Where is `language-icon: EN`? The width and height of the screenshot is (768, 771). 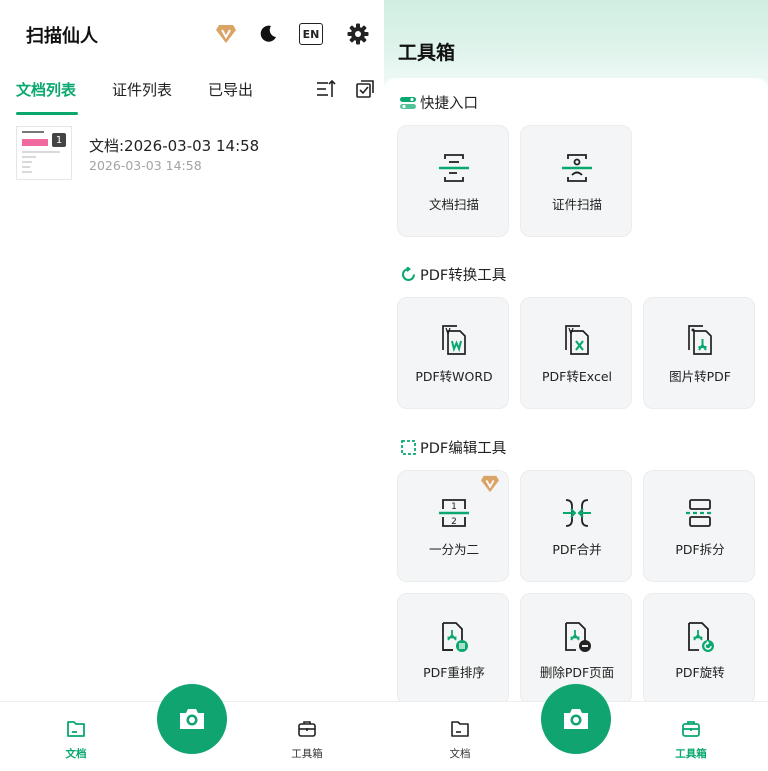
language-icon: EN is located at coordinates (311, 34).